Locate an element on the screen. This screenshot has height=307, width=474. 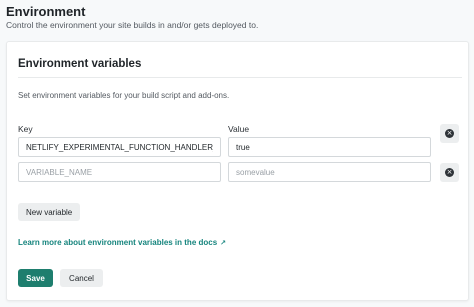
divider is located at coordinates (240, 77).